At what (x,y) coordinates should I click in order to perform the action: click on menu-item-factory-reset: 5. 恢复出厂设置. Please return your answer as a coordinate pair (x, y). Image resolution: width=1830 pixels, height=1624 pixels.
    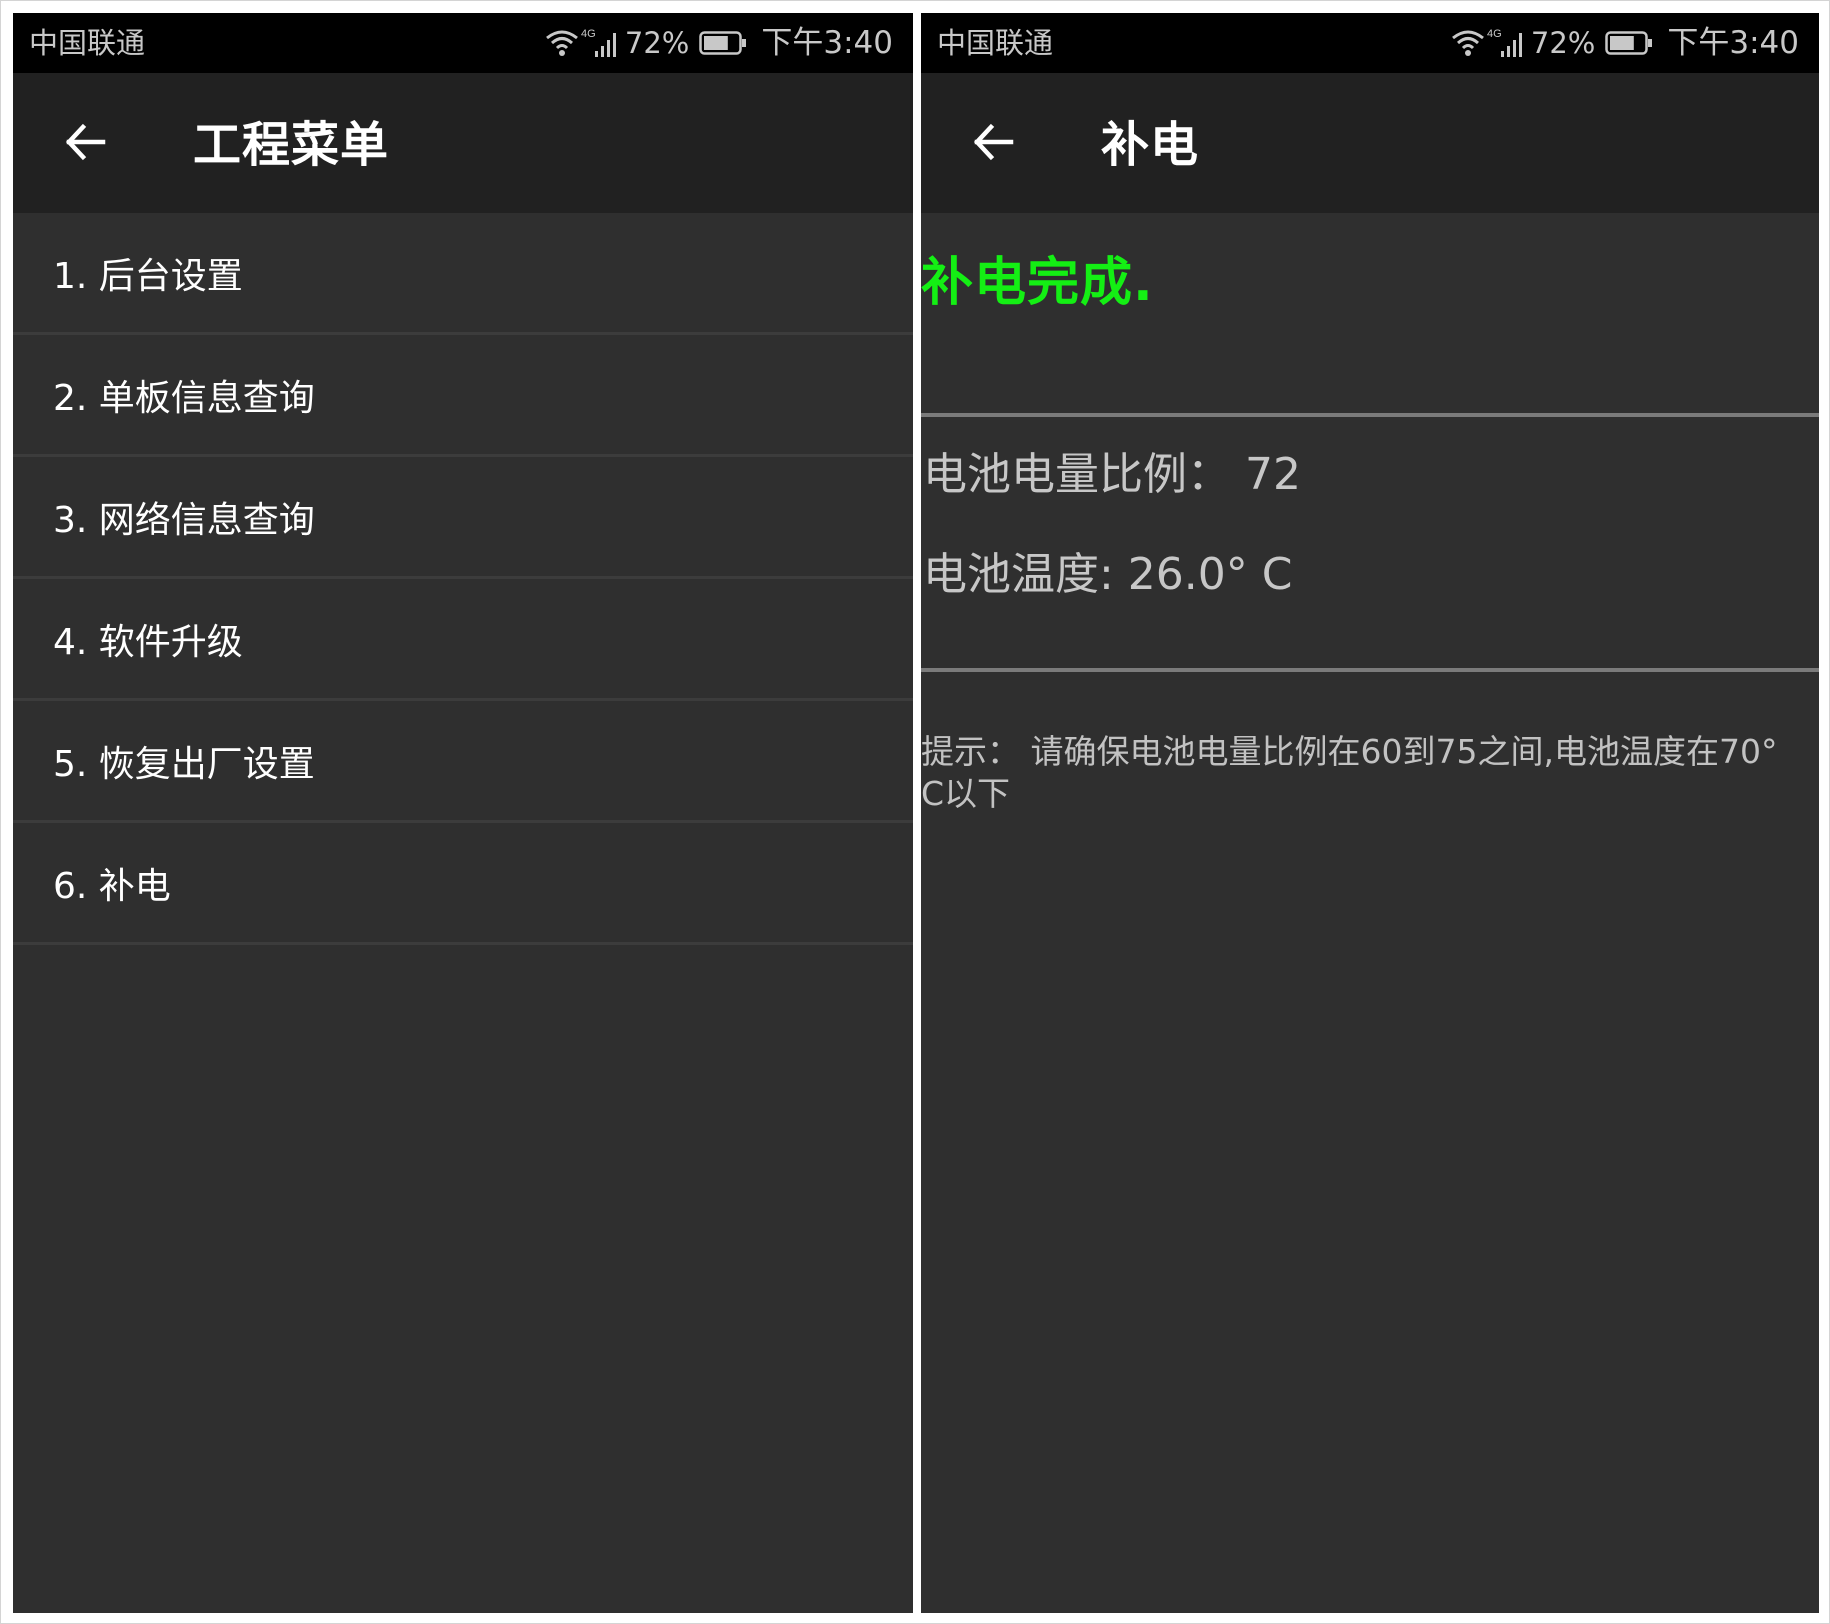
    Looking at the image, I should click on (463, 762).